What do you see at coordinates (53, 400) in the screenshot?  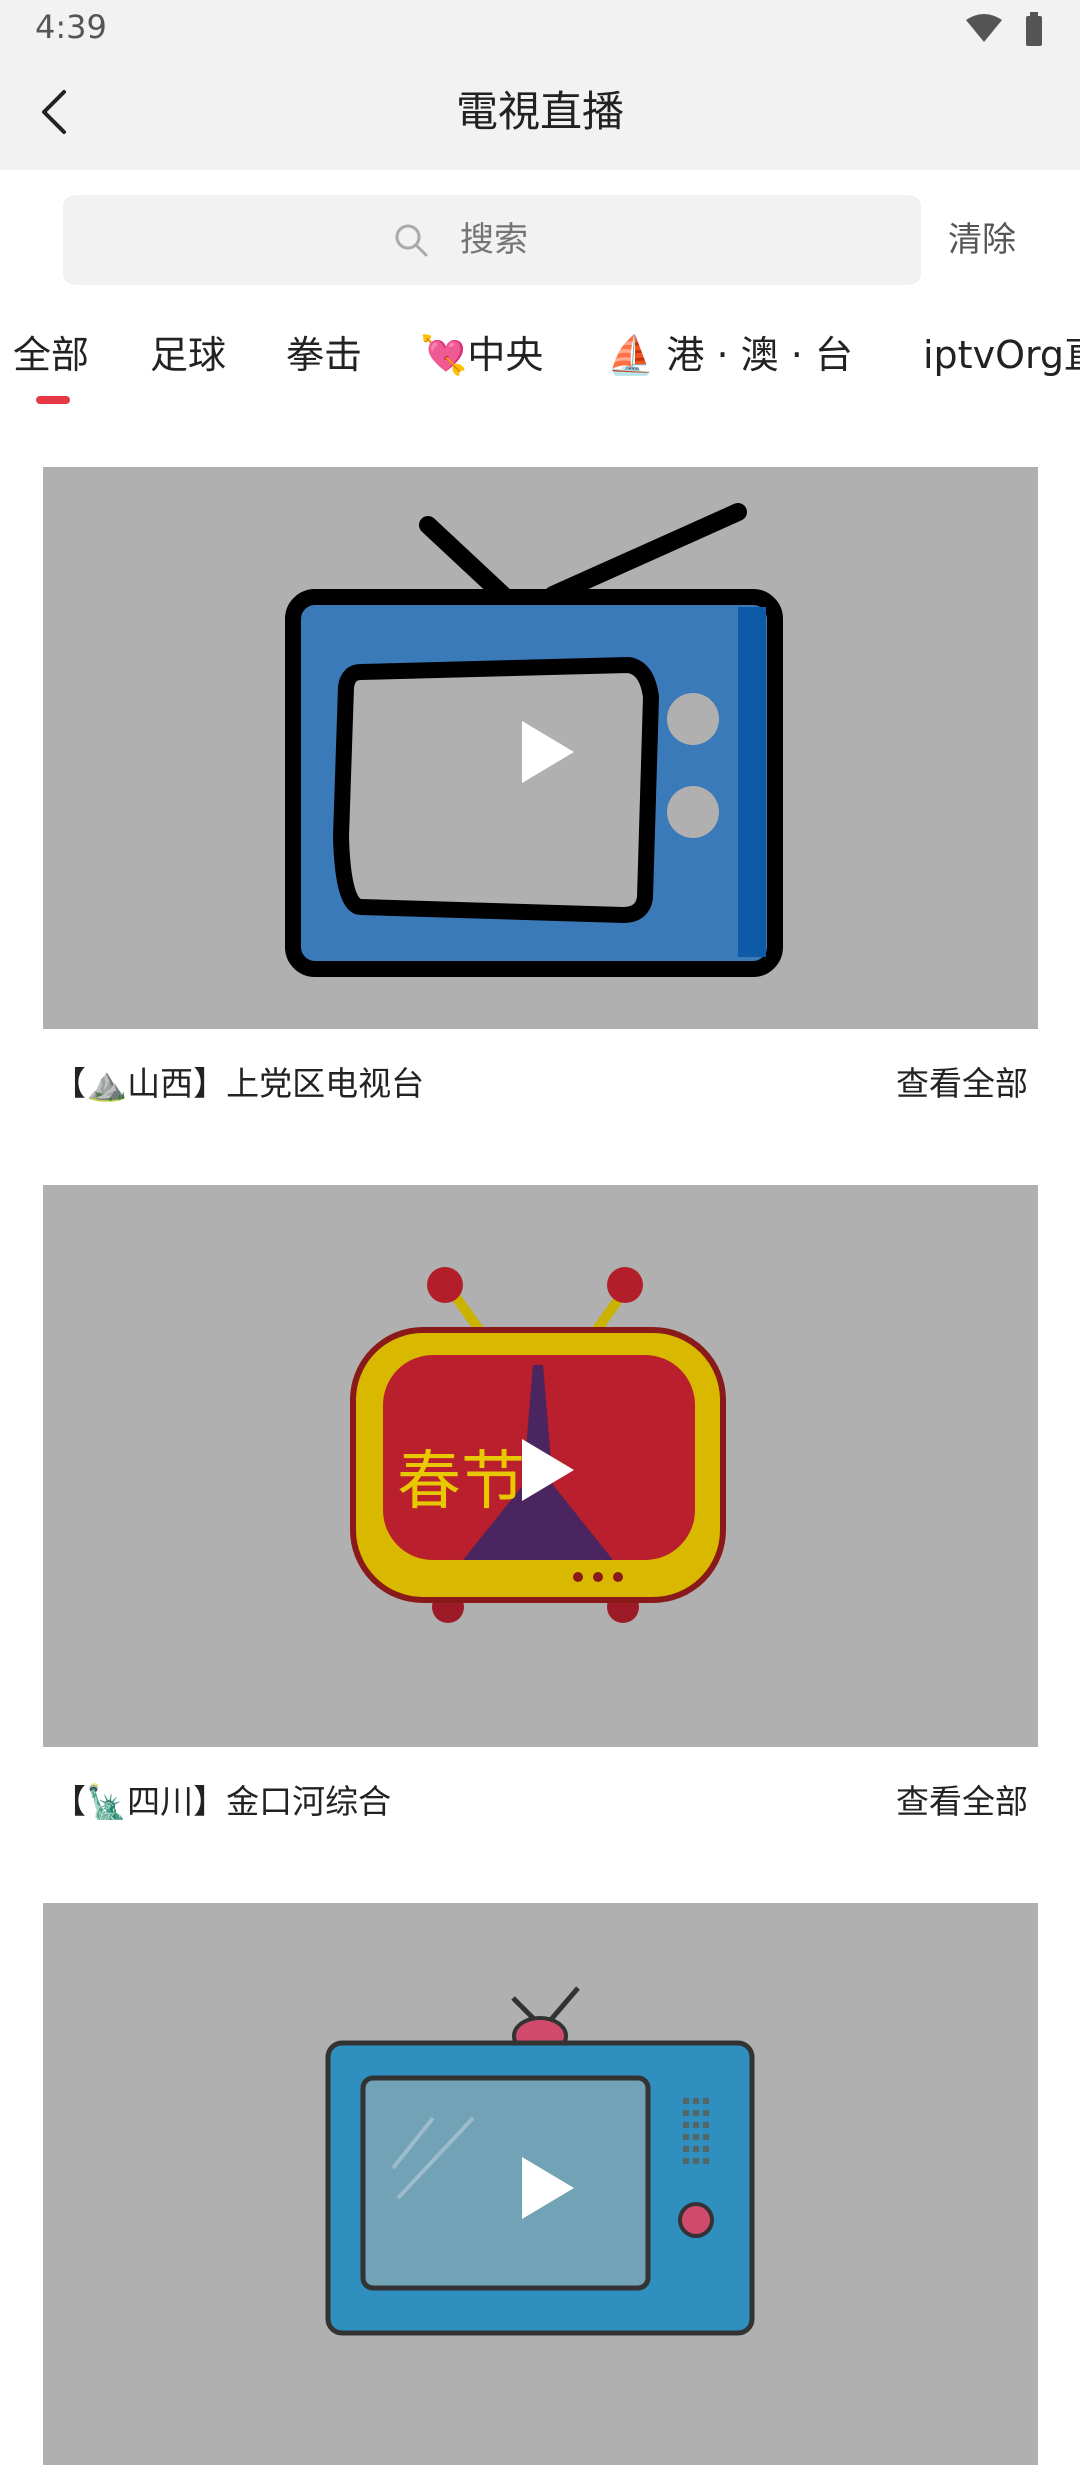 I see `active-tab-indicator` at bounding box center [53, 400].